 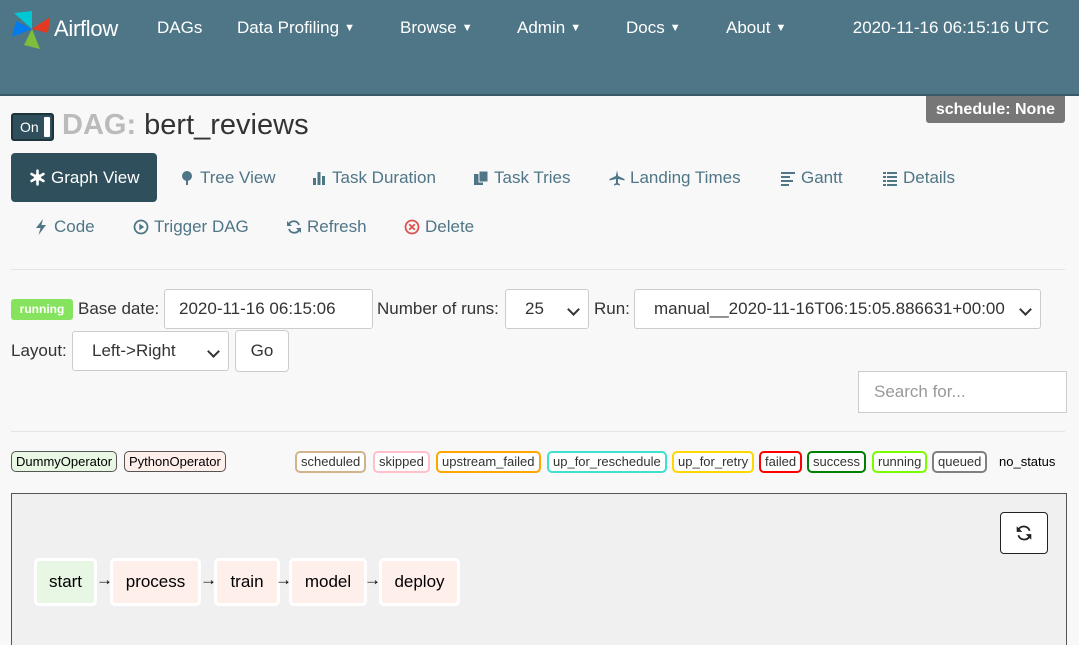 I want to click on task-node-model: model, so click(x=328, y=582).